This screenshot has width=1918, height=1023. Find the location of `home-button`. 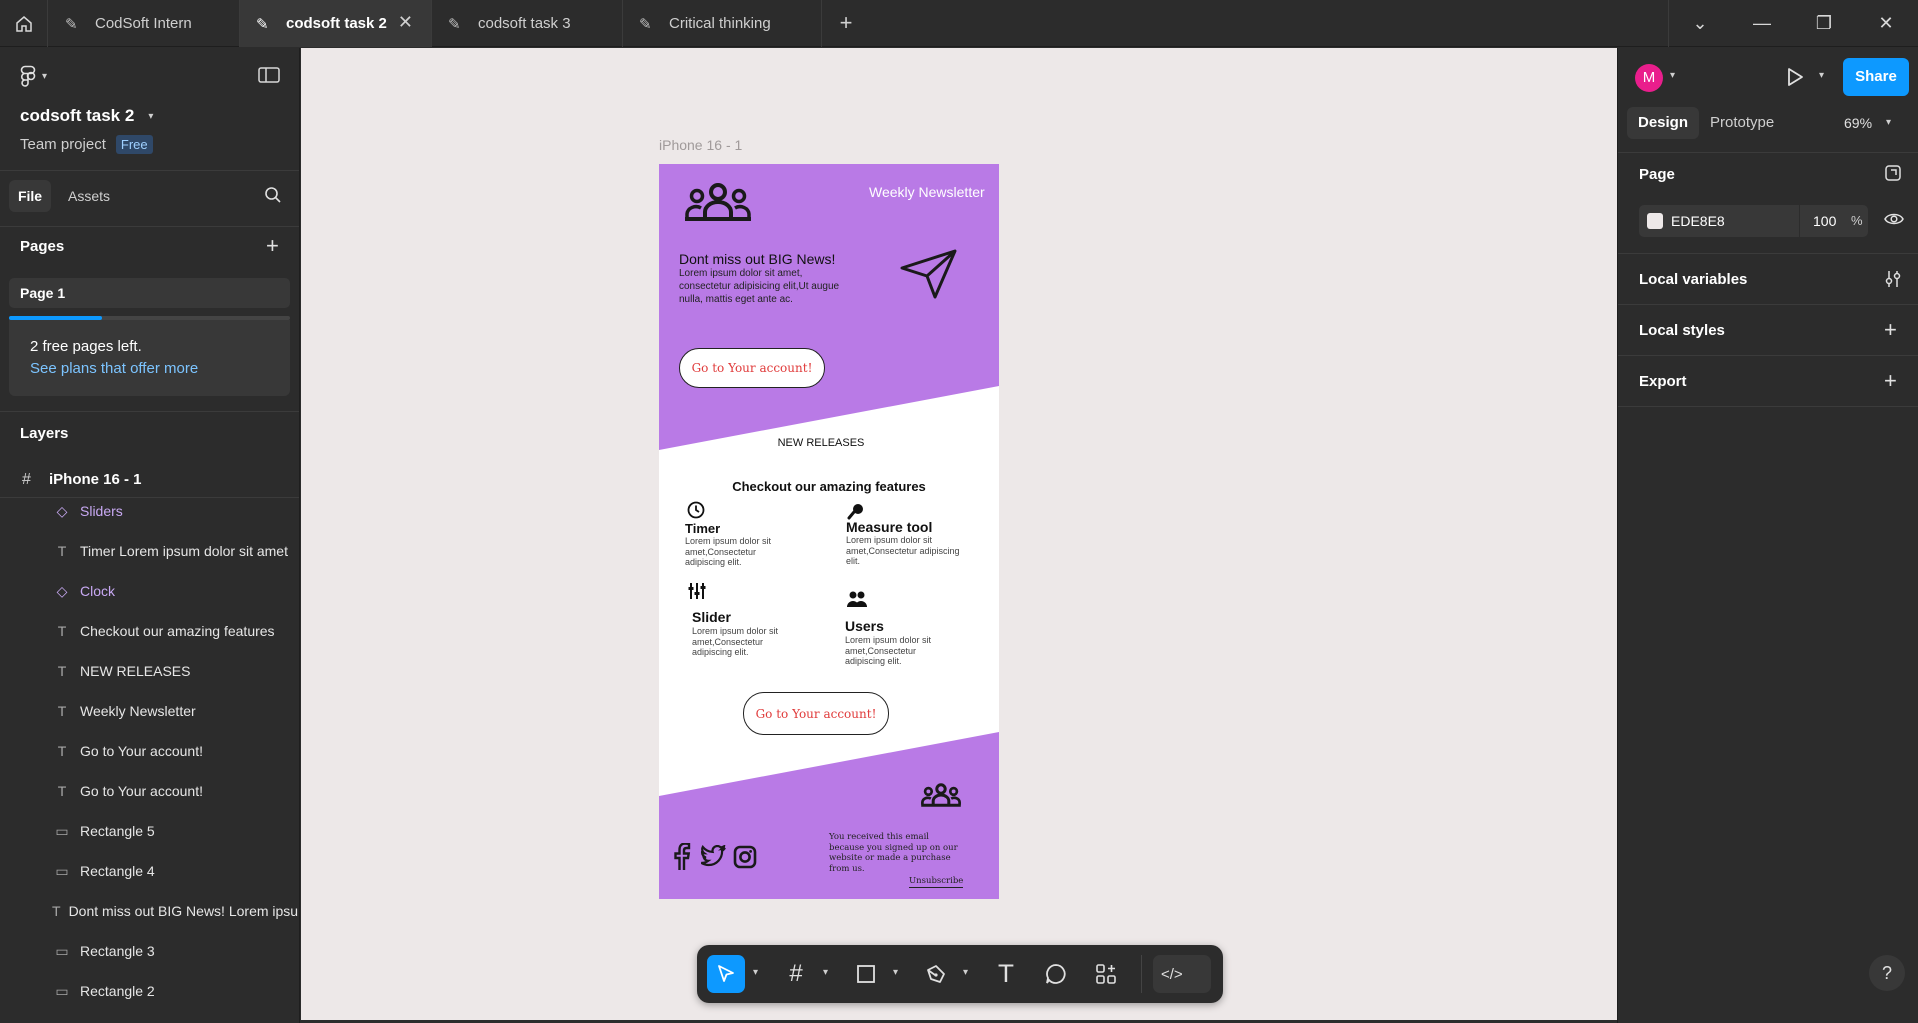

home-button is located at coordinates (24, 23).